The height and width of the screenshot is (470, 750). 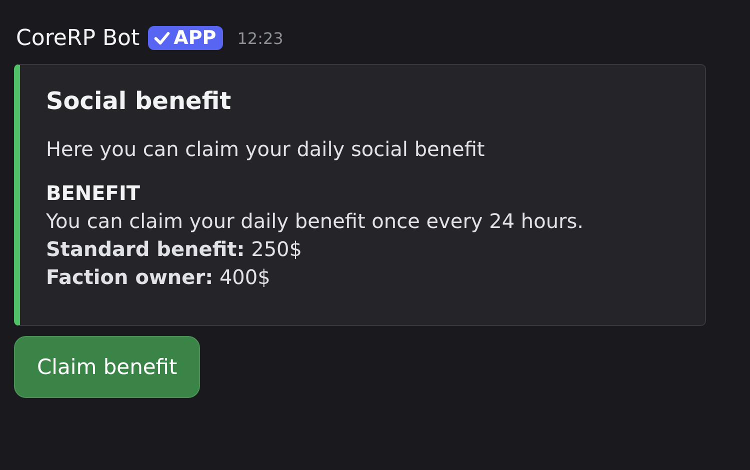 I want to click on field-line: Faction owner: 400$, so click(x=159, y=277).